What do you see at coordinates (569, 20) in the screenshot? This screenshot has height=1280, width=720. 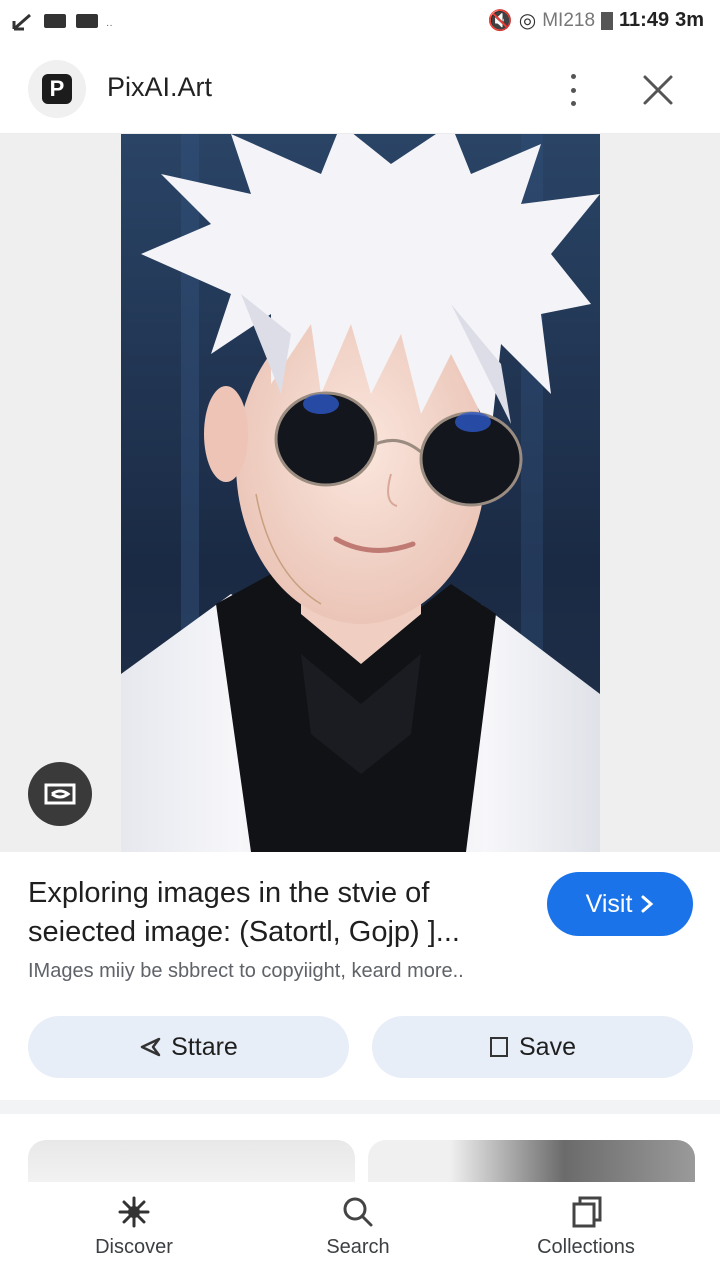 I see `network-label: MI218` at bounding box center [569, 20].